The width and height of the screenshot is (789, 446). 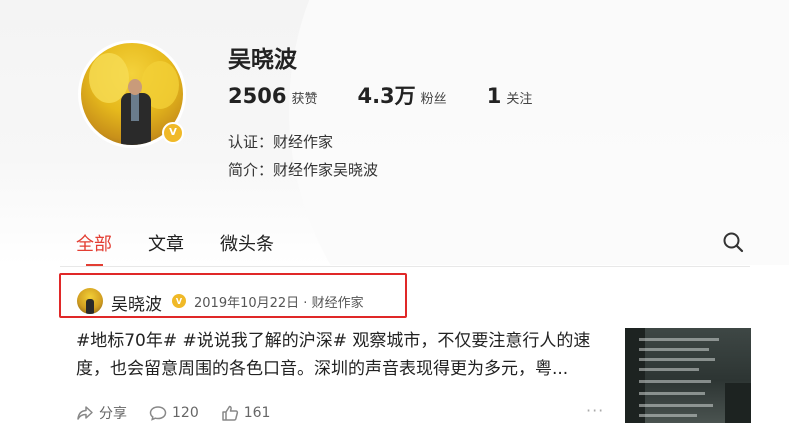 I want to click on profile-bio: 简介：财经作家吴晓波, so click(x=303, y=170).